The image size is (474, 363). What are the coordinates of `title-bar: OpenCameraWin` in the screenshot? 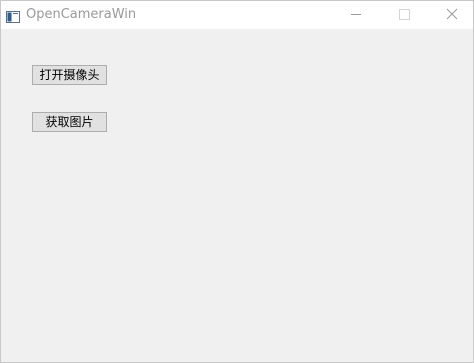 It's located at (237, 15).